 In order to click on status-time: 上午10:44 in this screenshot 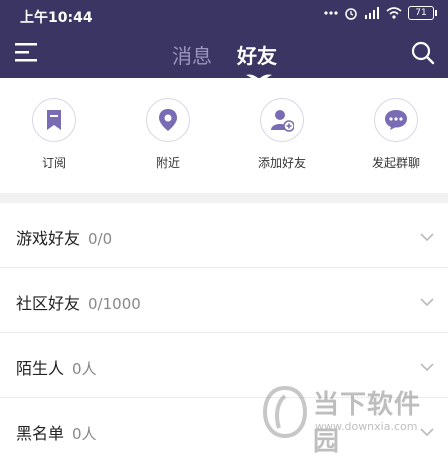, I will do `click(56, 18)`.